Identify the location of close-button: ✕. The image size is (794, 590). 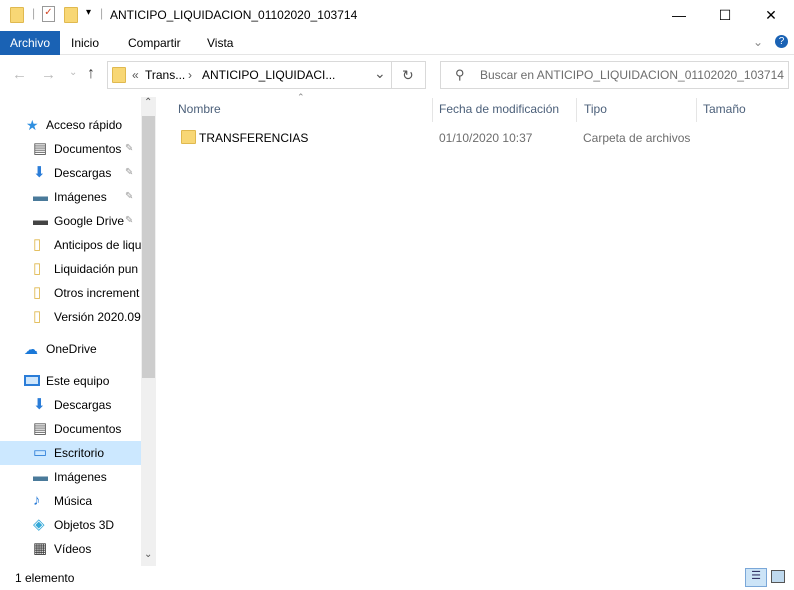
(771, 15).